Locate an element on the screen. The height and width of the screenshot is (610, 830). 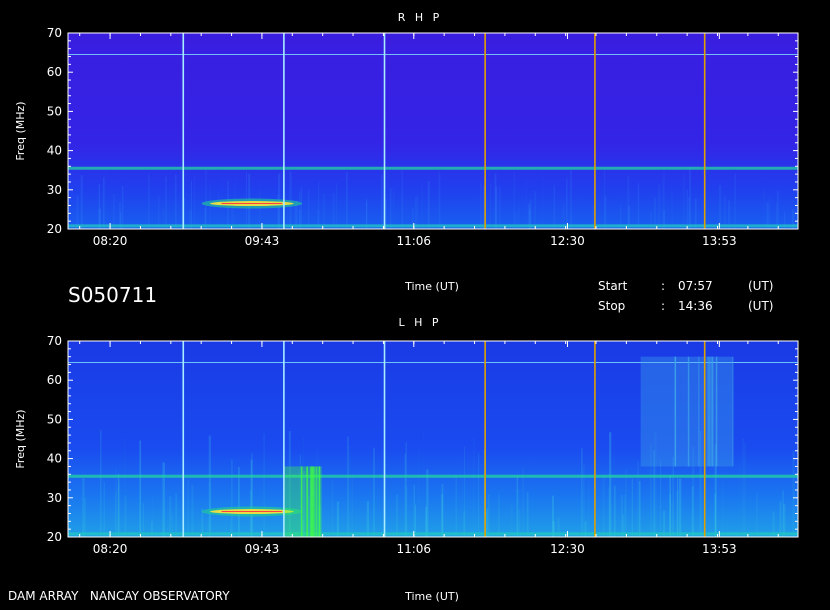
start-sep: : is located at coordinates (663, 286).